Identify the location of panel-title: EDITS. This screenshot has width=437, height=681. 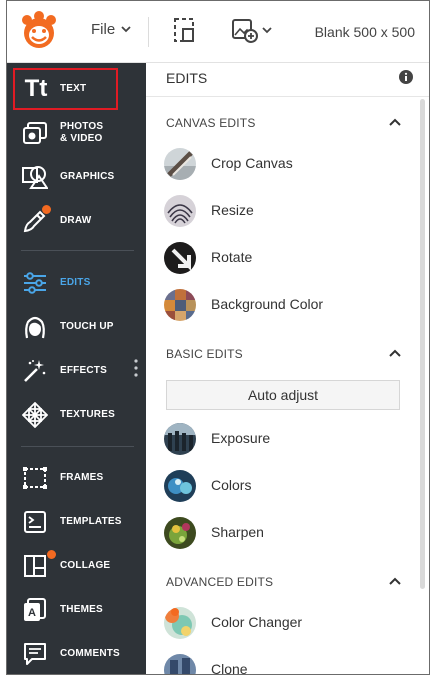
(187, 78).